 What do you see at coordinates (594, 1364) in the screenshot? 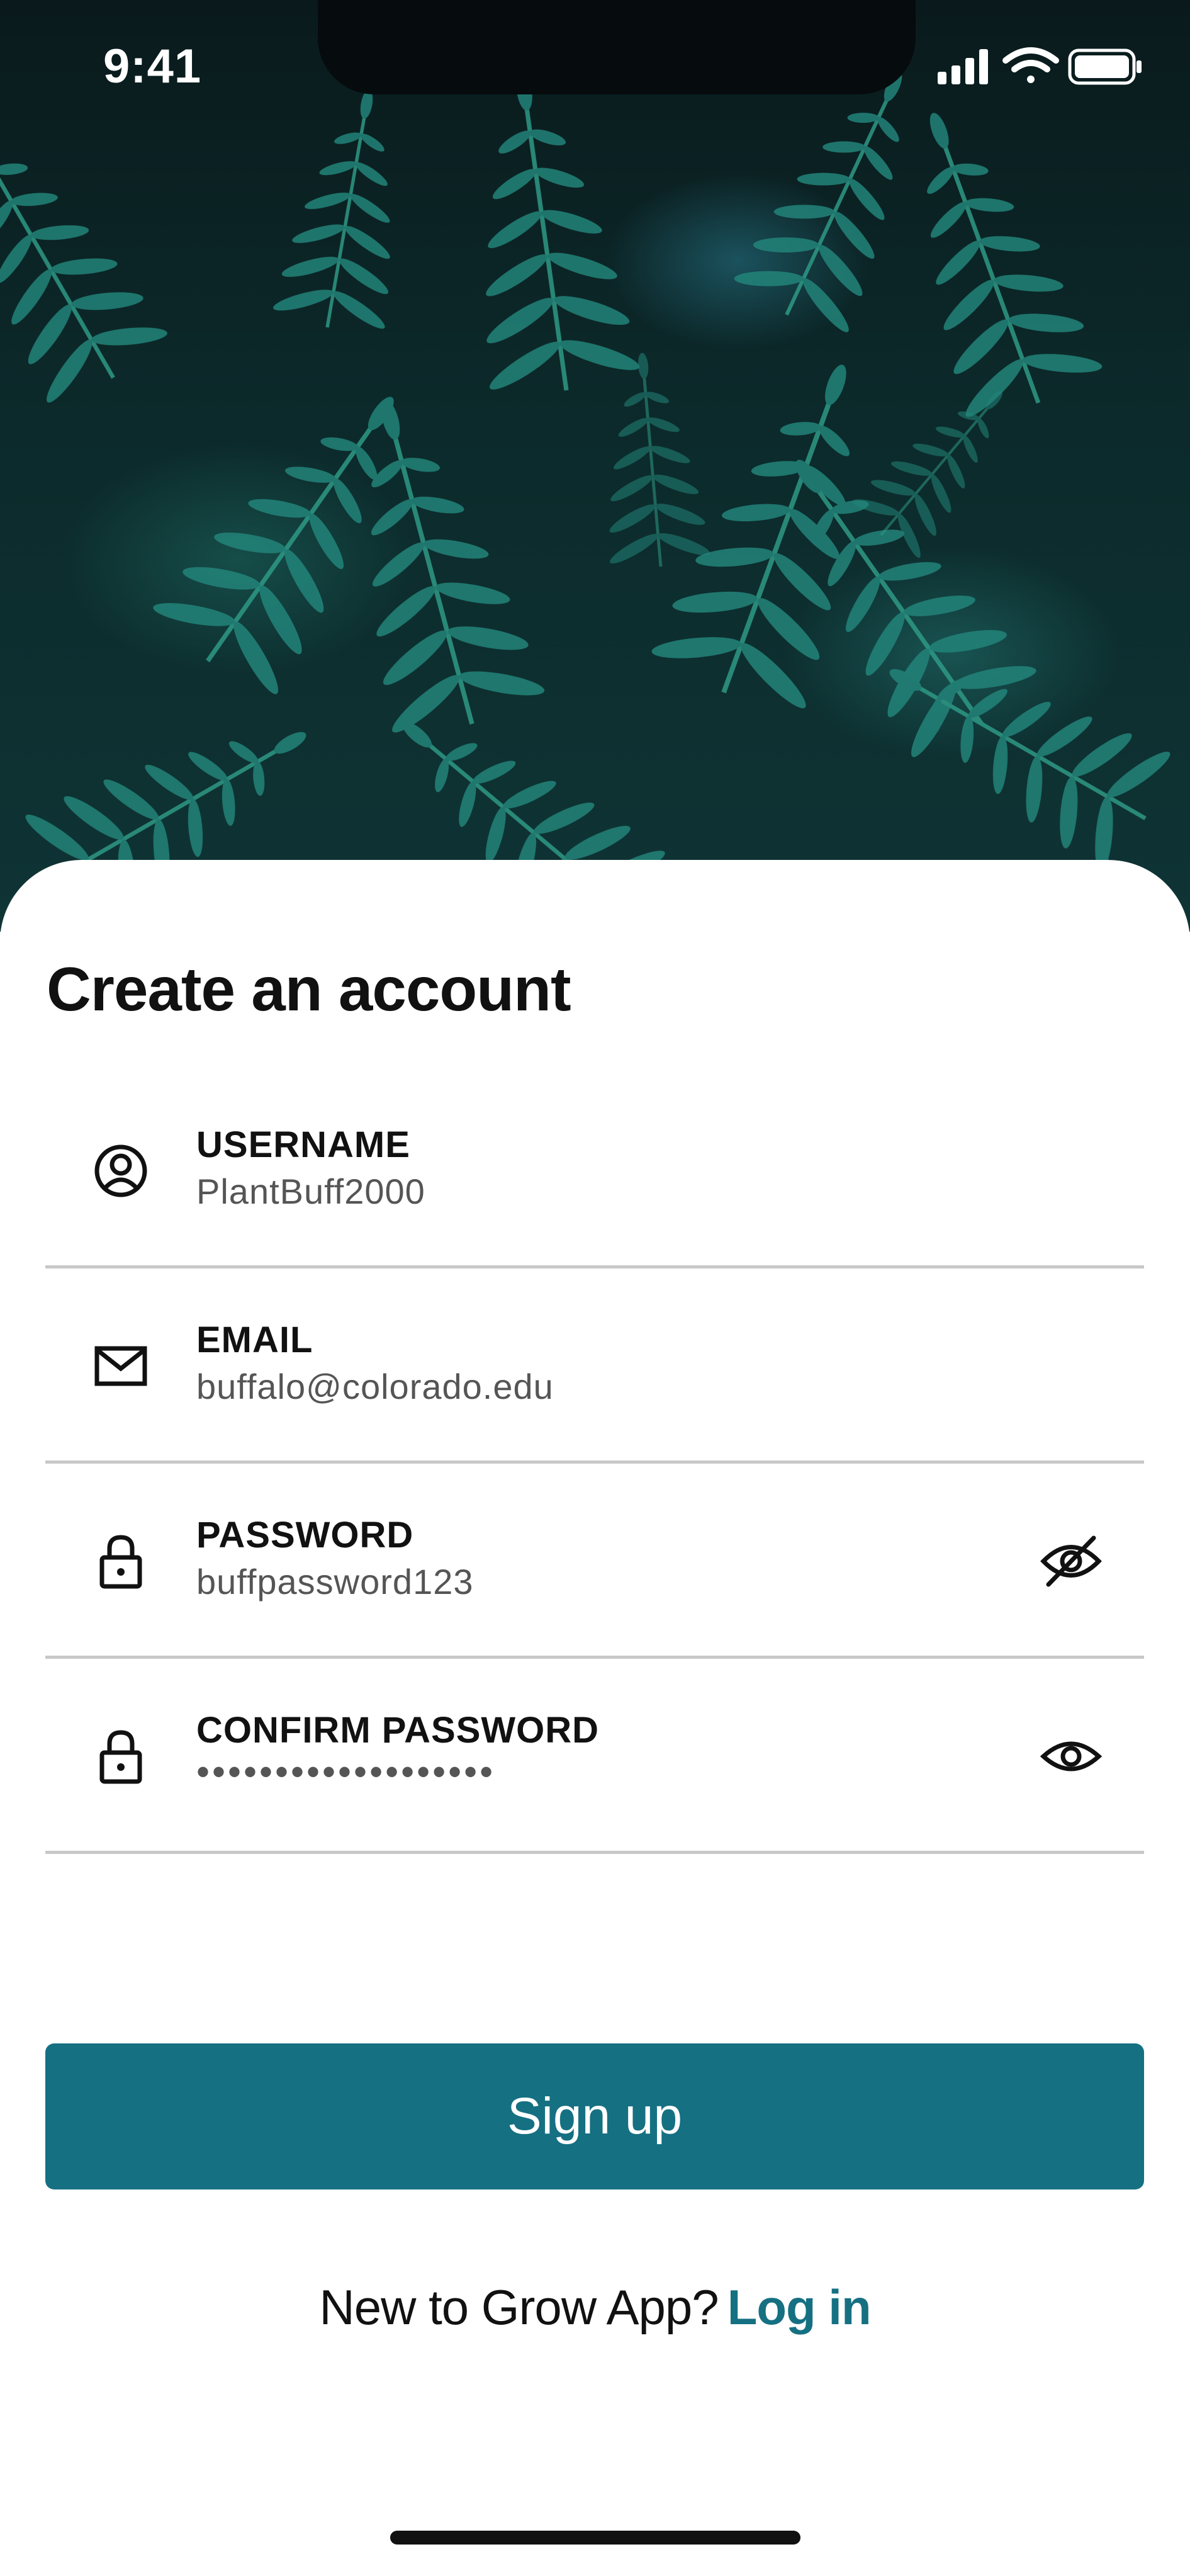
I see `email-field: EMAIL buffalo@colorado.edu` at bounding box center [594, 1364].